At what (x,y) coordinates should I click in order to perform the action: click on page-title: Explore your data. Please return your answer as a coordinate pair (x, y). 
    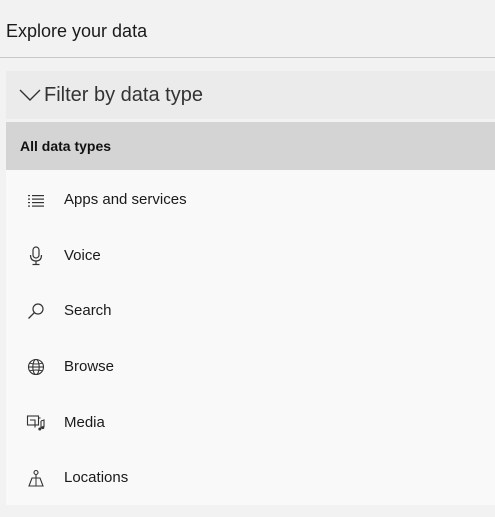
    Looking at the image, I should click on (77, 31).